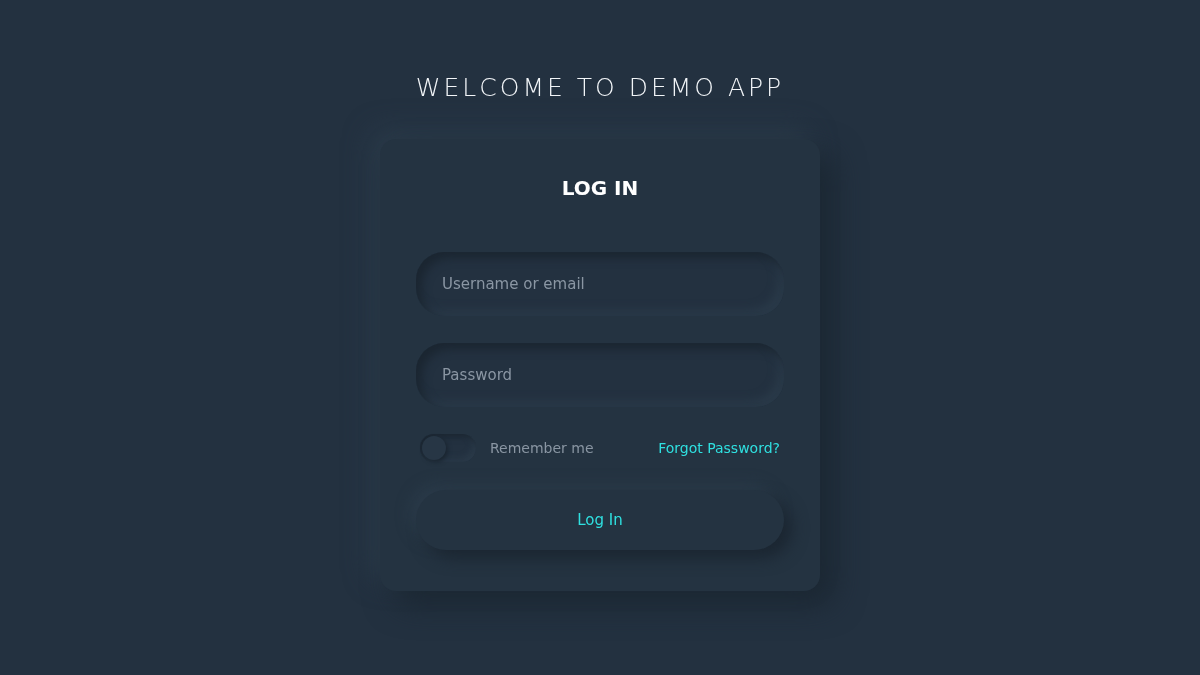 The height and width of the screenshot is (675, 1200). What do you see at coordinates (600, 188) in the screenshot?
I see `card-title: LOG IN` at bounding box center [600, 188].